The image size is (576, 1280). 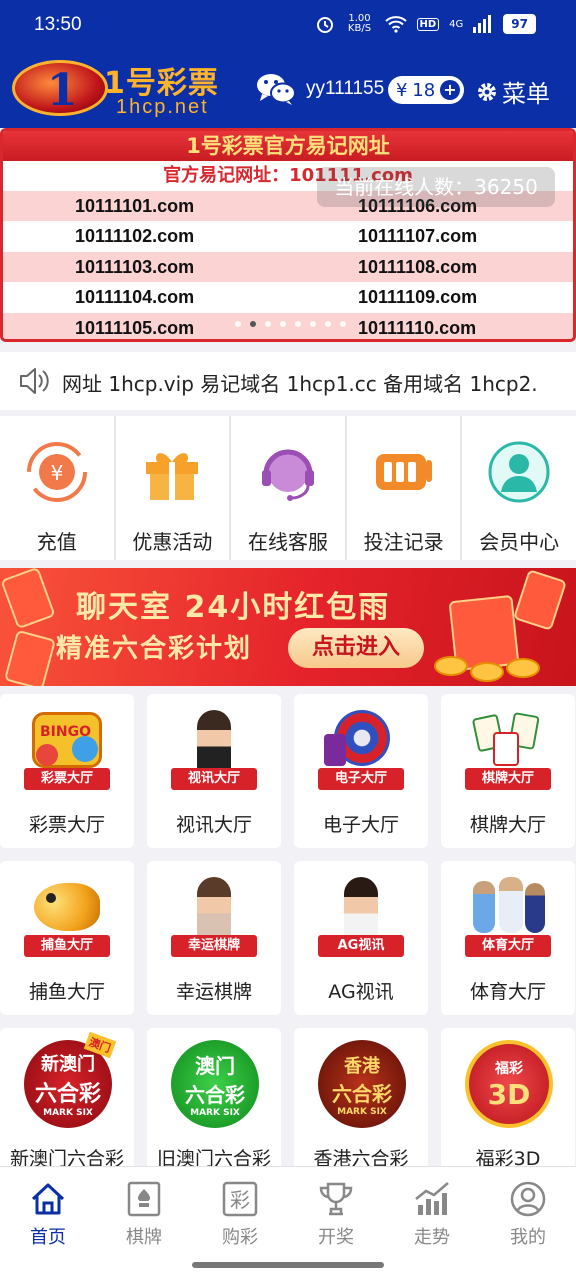 What do you see at coordinates (519, 542) in the screenshot?
I see `quick-action-label: 会员中心` at bounding box center [519, 542].